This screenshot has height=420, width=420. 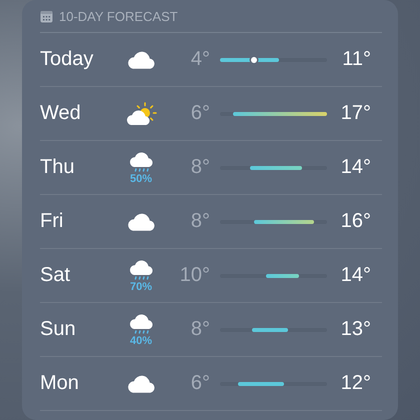 What do you see at coordinates (355, 113) in the screenshot?
I see `high-temperature: 17°` at bounding box center [355, 113].